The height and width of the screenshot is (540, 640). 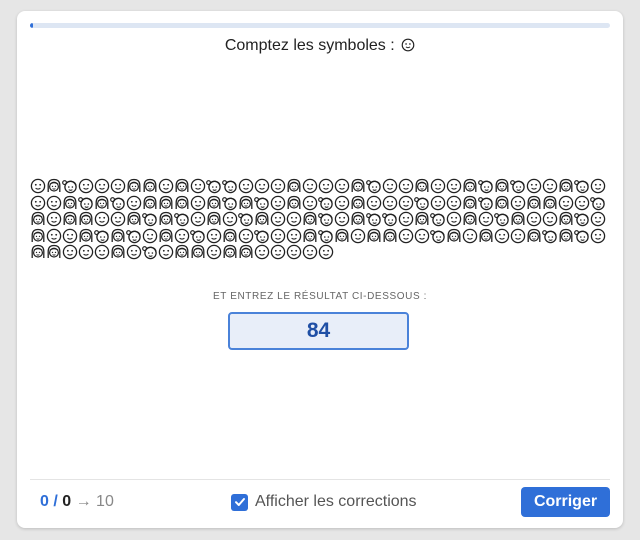 What do you see at coordinates (67, 501) in the screenshot?
I see `score-total: 0` at bounding box center [67, 501].